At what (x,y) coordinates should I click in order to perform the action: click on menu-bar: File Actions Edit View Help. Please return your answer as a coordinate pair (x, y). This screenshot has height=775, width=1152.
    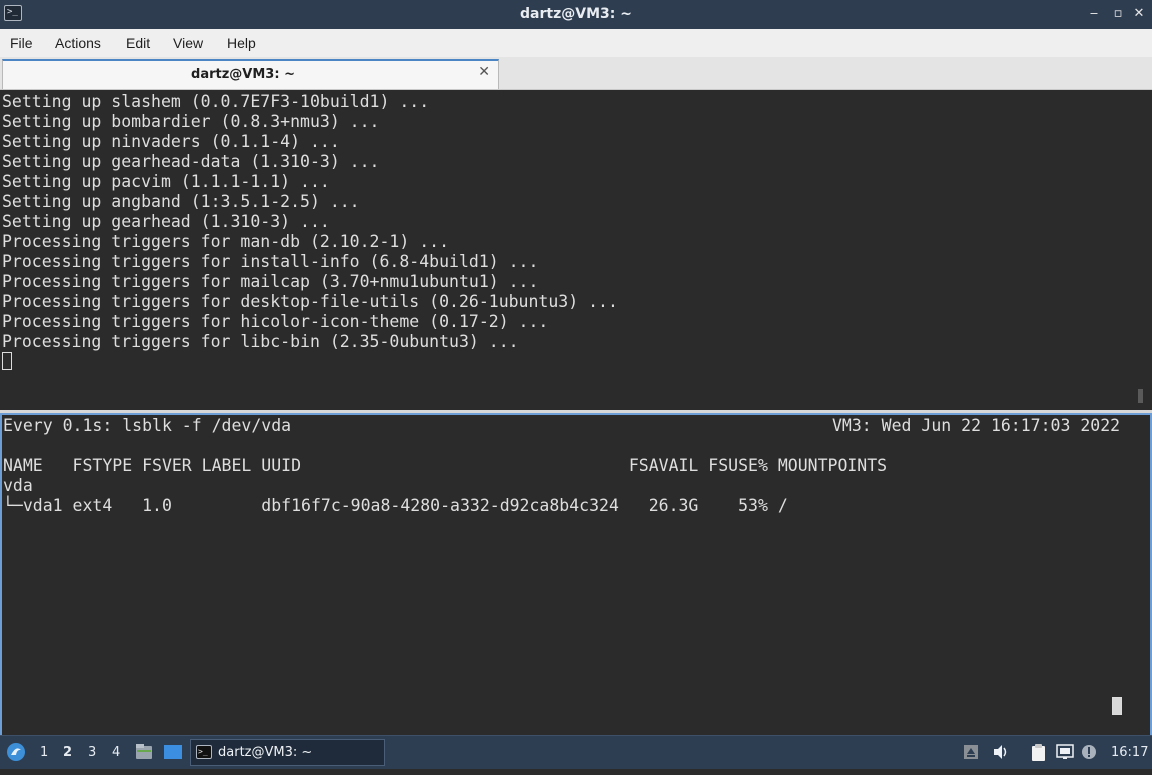
    Looking at the image, I should click on (576, 43).